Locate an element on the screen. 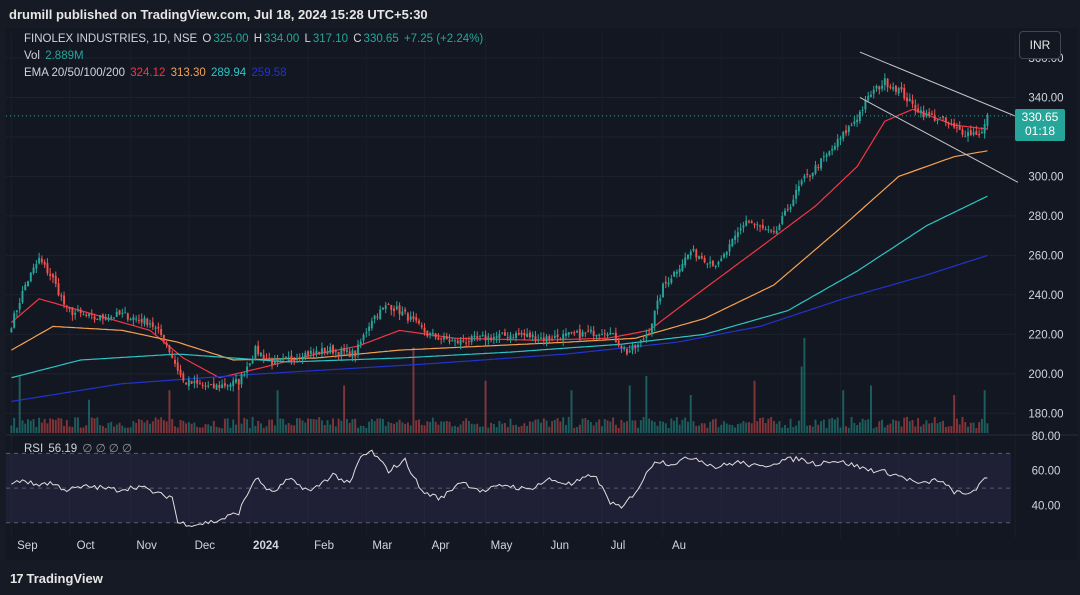  time-tick-label: Apr is located at coordinates (441, 546).